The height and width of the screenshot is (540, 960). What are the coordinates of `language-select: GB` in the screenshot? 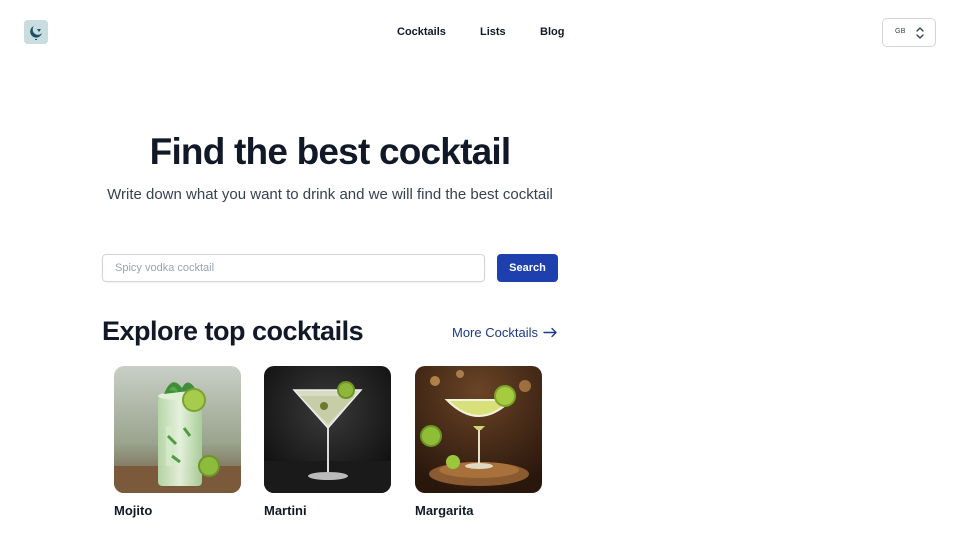 It's located at (909, 32).